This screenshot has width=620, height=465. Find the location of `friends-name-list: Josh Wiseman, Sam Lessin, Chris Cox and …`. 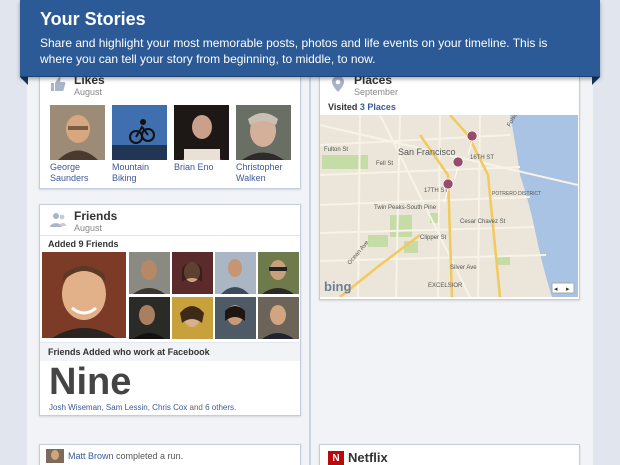

friends-name-list: Josh Wiseman, Sam Lessin, Chris Cox and … is located at coordinates (143, 407).